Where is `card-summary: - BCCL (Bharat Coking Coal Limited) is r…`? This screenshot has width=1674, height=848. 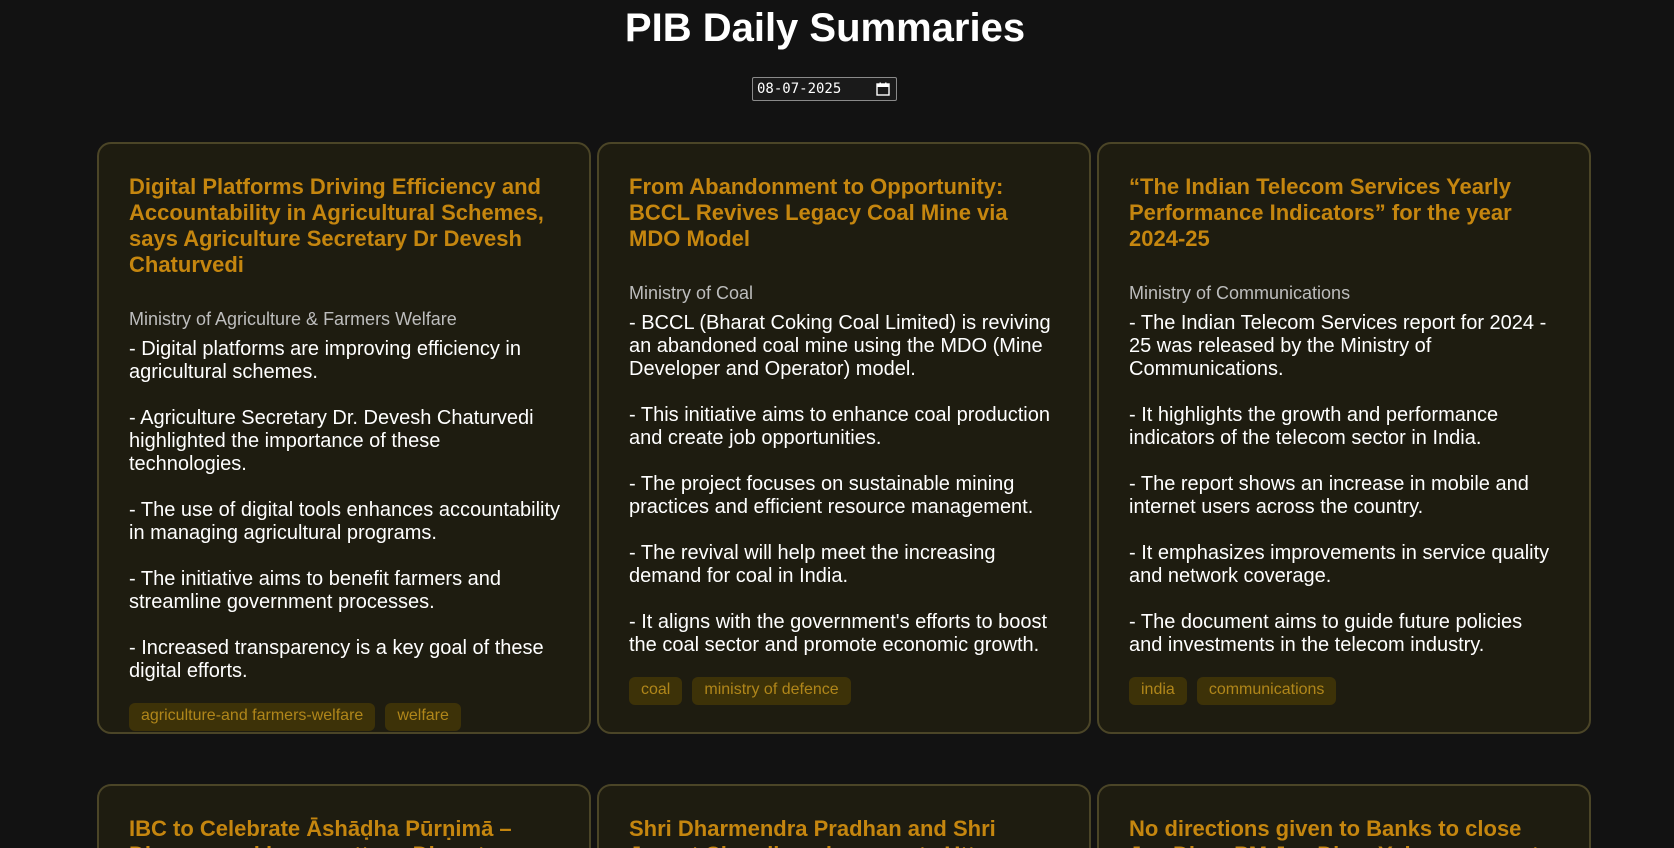 card-summary: - BCCL (Bharat Coking Coal Limited) is r… is located at coordinates (845, 484).